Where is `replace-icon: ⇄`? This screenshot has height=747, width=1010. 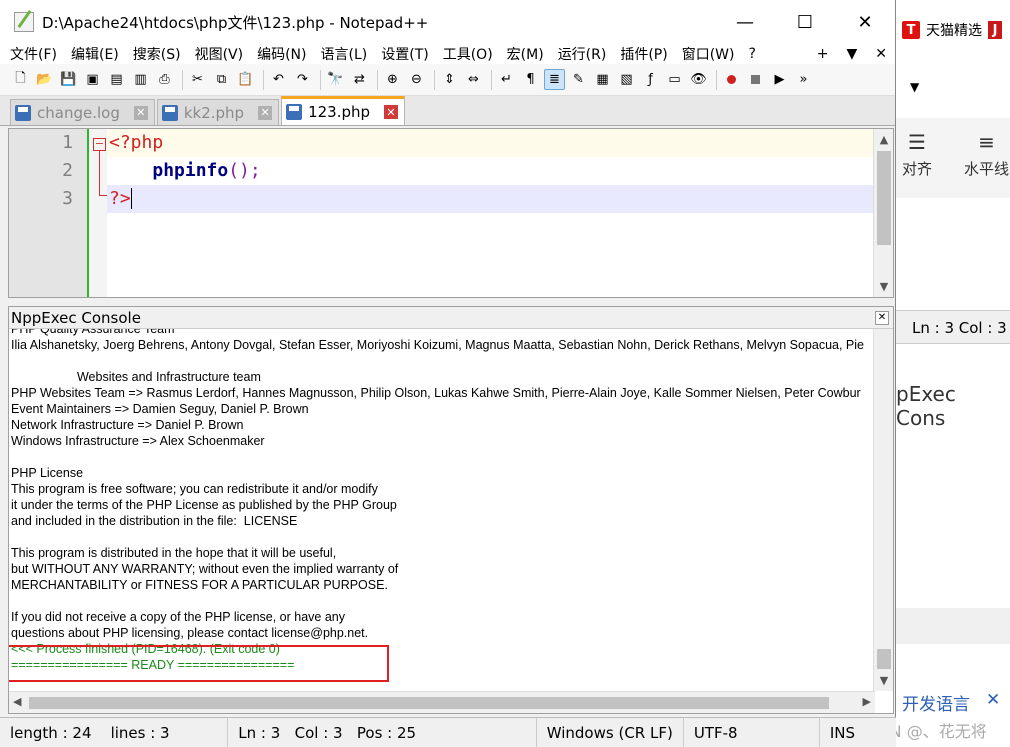
replace-icon: ⇄ is located at coordinates (359, 79).